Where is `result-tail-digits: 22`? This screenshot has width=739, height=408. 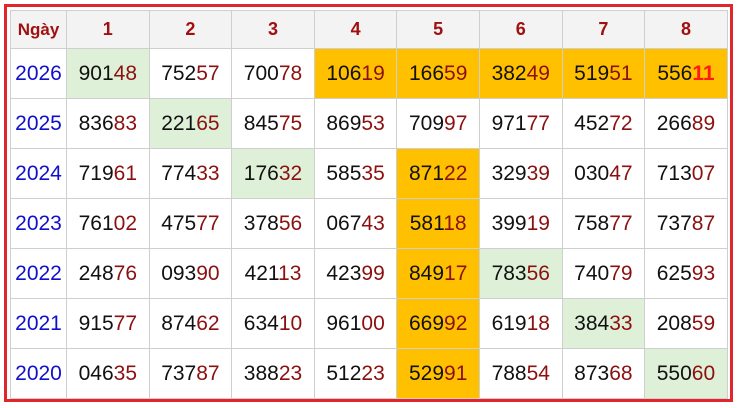
result-tail-digits: 22 is located at coordinates (456, 173).